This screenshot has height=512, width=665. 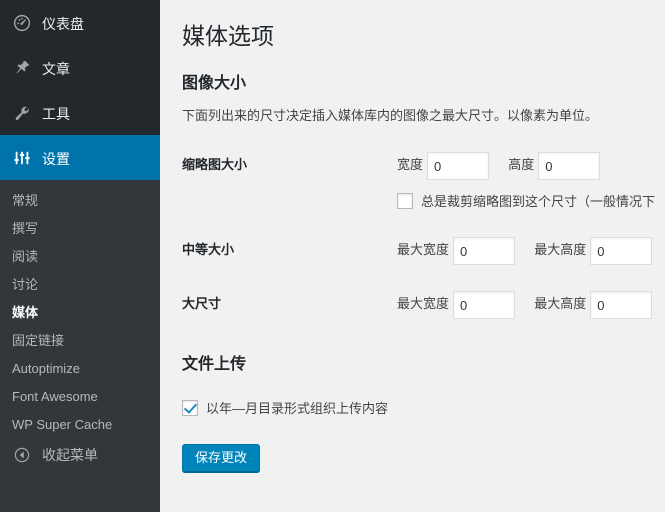 What do you see at coordinates (521, 165) in the screenshot?
I see `thumbnail-height-label: 高度` at bounding box center [521, 165].